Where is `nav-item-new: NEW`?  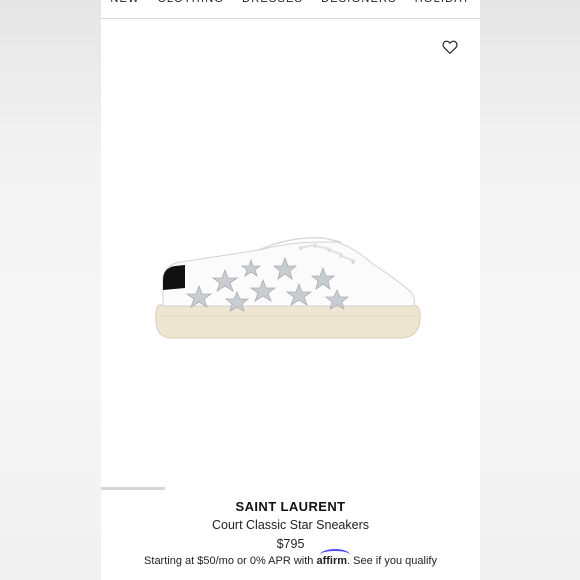 nav-item-new: NEW is located at coordinates (124, 9).